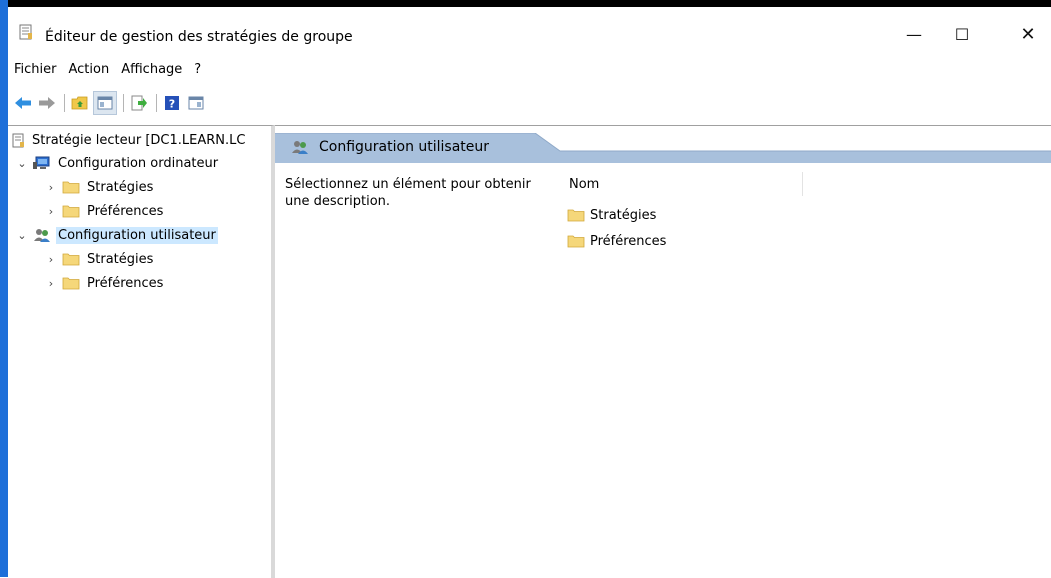 The height and width of the screenshot is (578, 1051). Describe the element at coordinates (686, 184) in the screenshot. I see `column-header-name: Nom` at that location.